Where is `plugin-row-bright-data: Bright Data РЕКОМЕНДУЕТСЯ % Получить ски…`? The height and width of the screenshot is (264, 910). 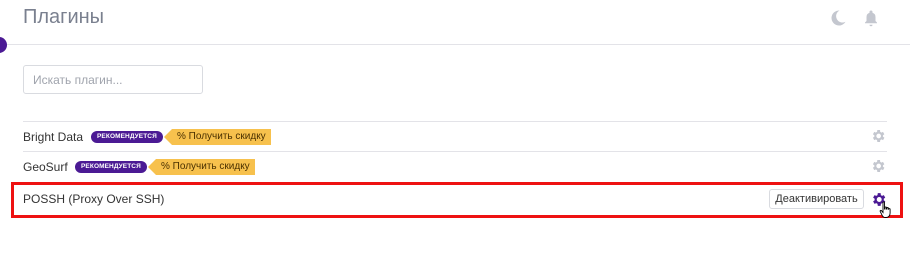 plugin-row-bright-data: Bright Data РЕКОМЕНДУЕТСЯ % Получить ски… is located at coordinates (455, 136).